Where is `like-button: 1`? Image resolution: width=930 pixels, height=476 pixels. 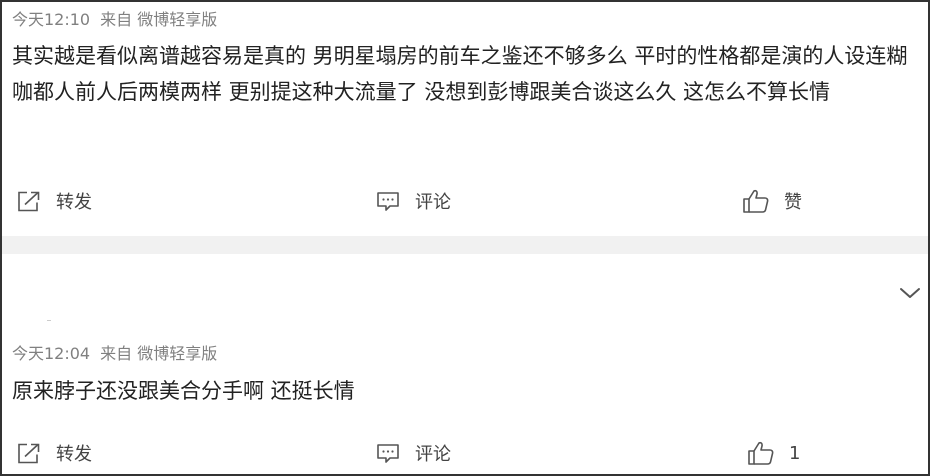 like-button: 1 is located at coordinates (773, 453).